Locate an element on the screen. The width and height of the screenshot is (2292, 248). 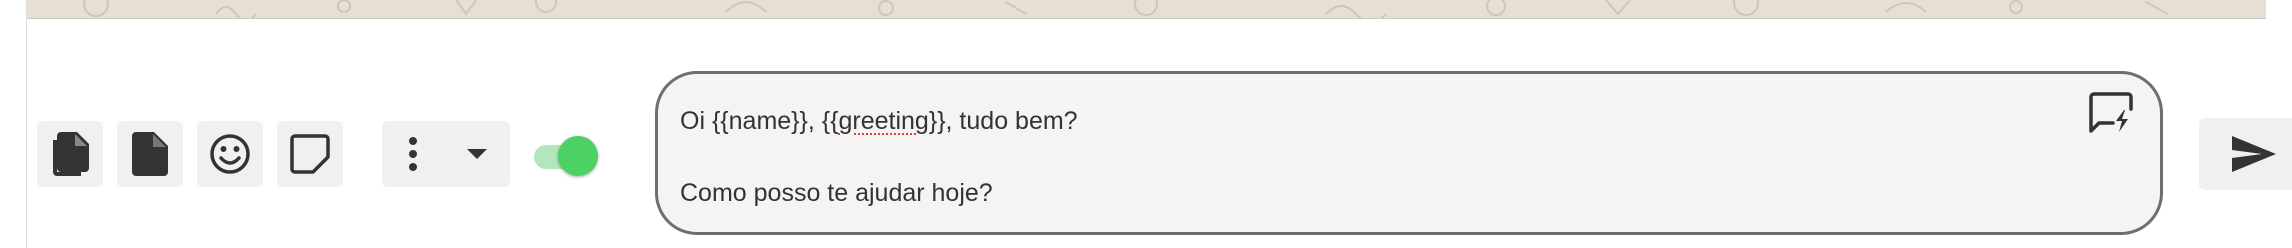
file-copy-icon is located at coordinates (71, 154).